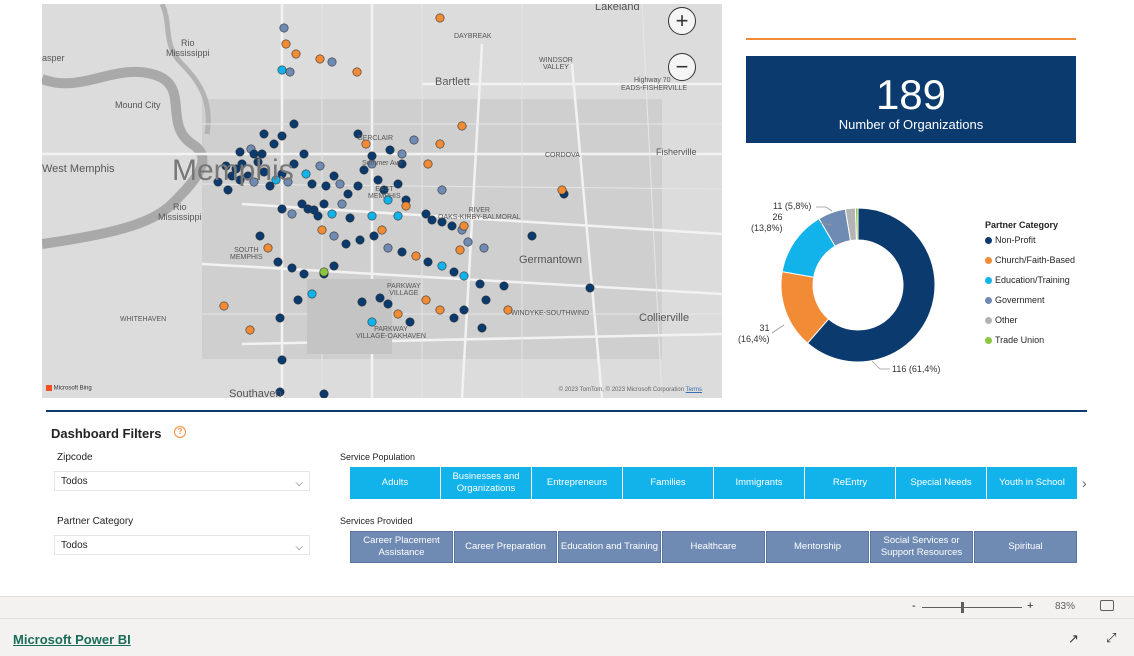 The width and height of the screenshot is (1134, 656). I want to click on slicer-tile: Adults, so click(395, 483).